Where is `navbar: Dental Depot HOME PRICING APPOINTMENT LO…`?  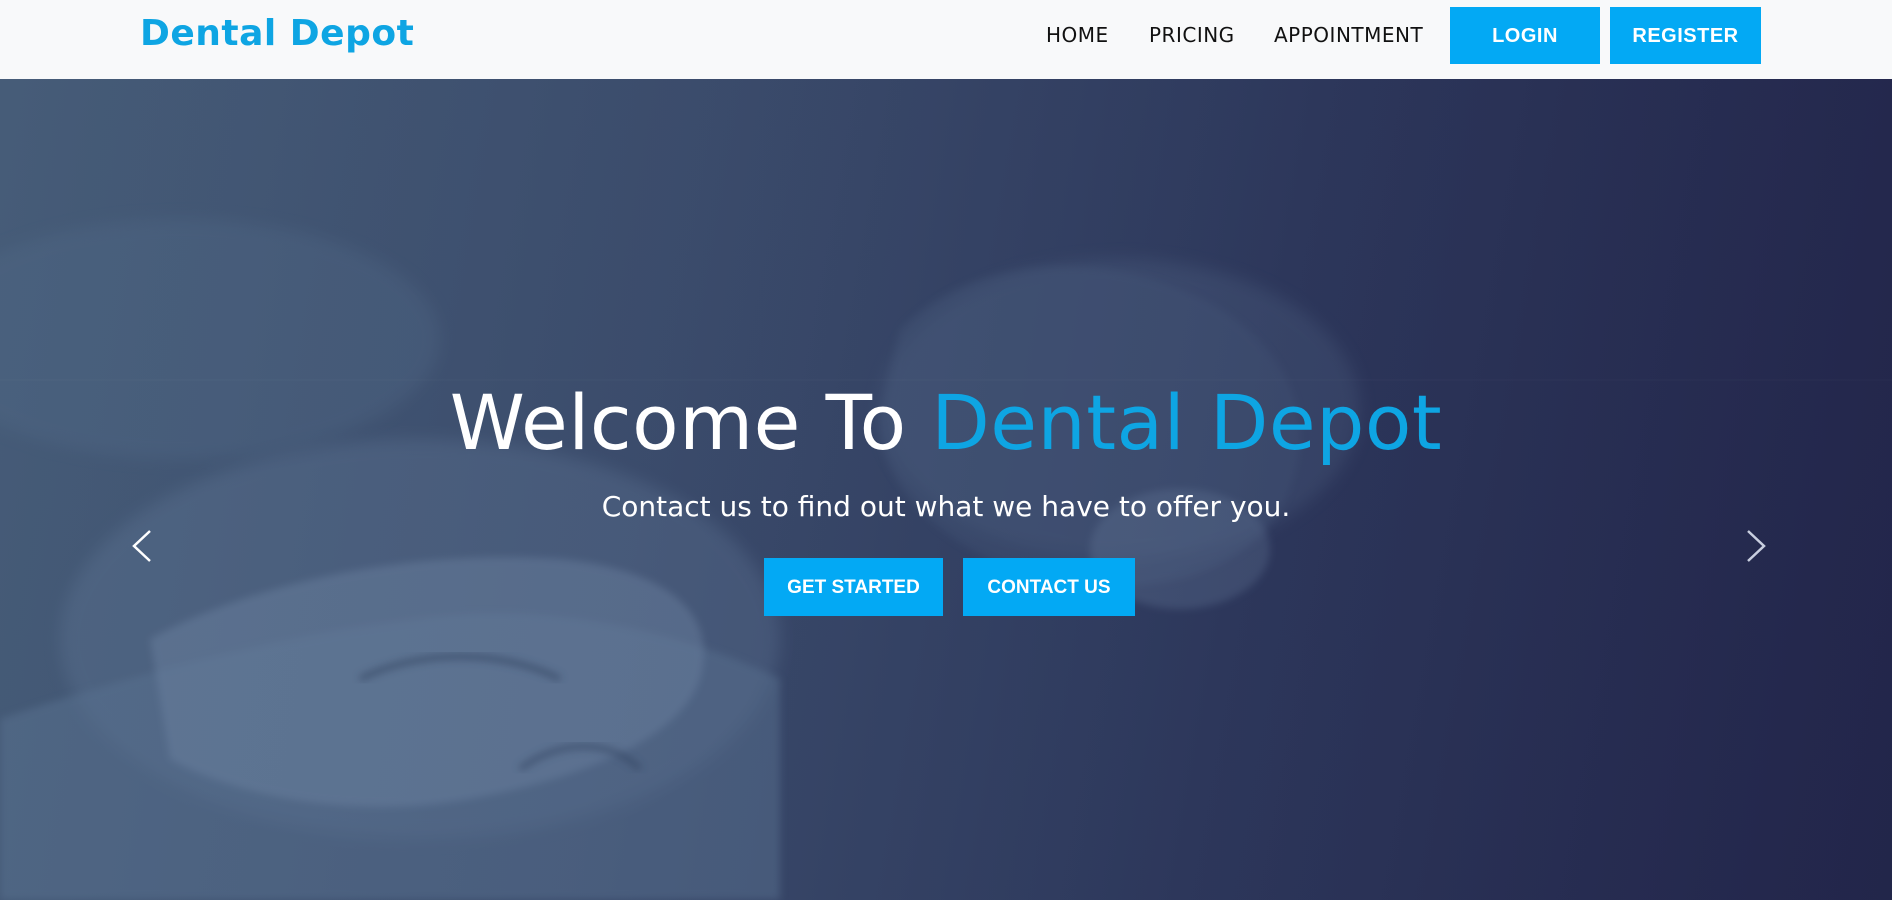
navbar: Dental Depot HOME PRICING APPOINTMENT LO… is located at coordinates (946, 39).